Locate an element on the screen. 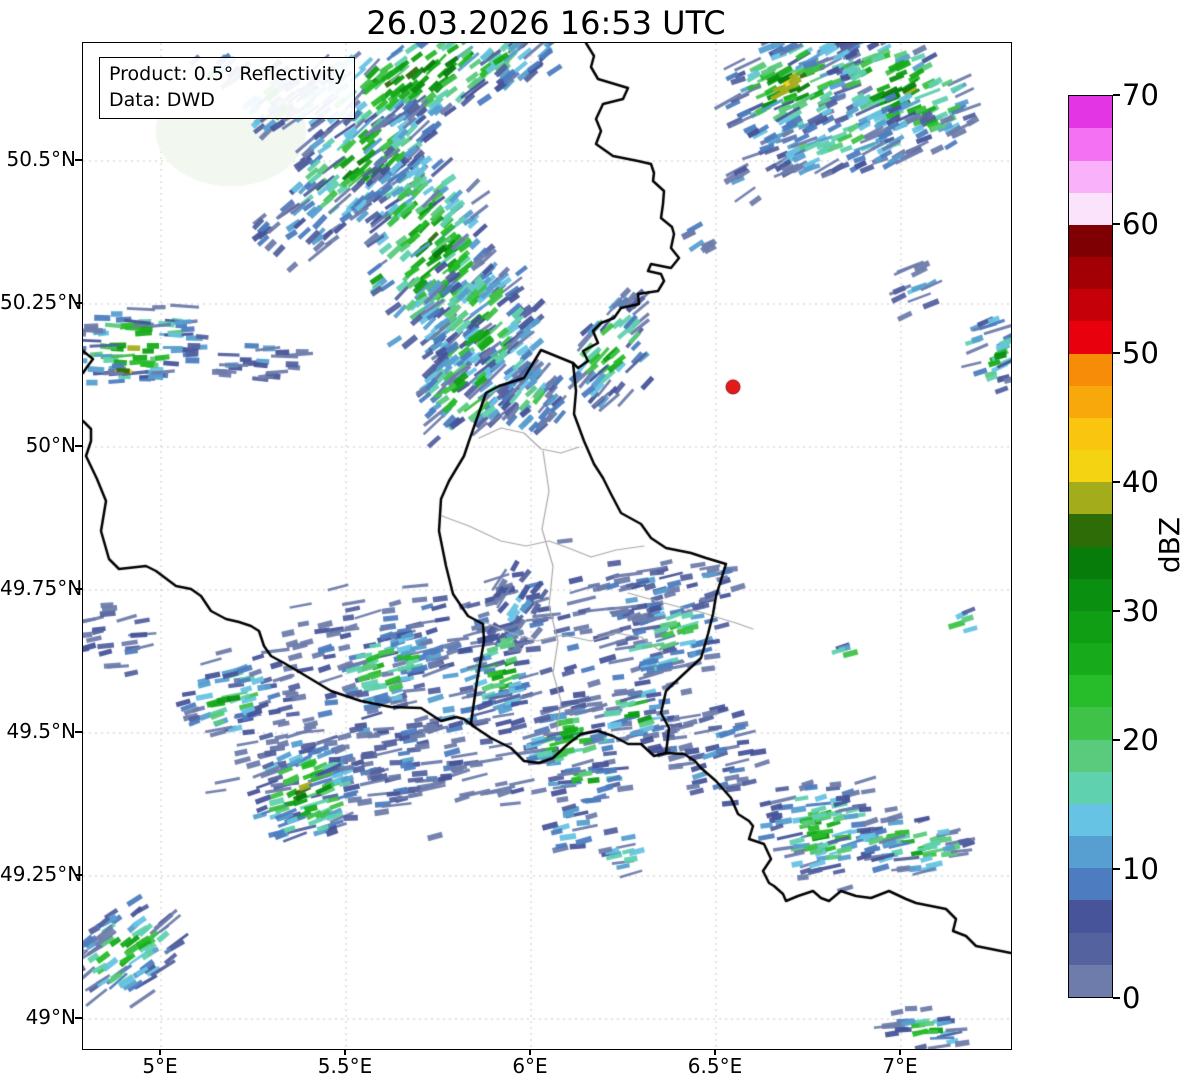 This screenshot has width=1202, height=1081. colorbar-tick-label: 20 is located at coordinates (1140, 740).